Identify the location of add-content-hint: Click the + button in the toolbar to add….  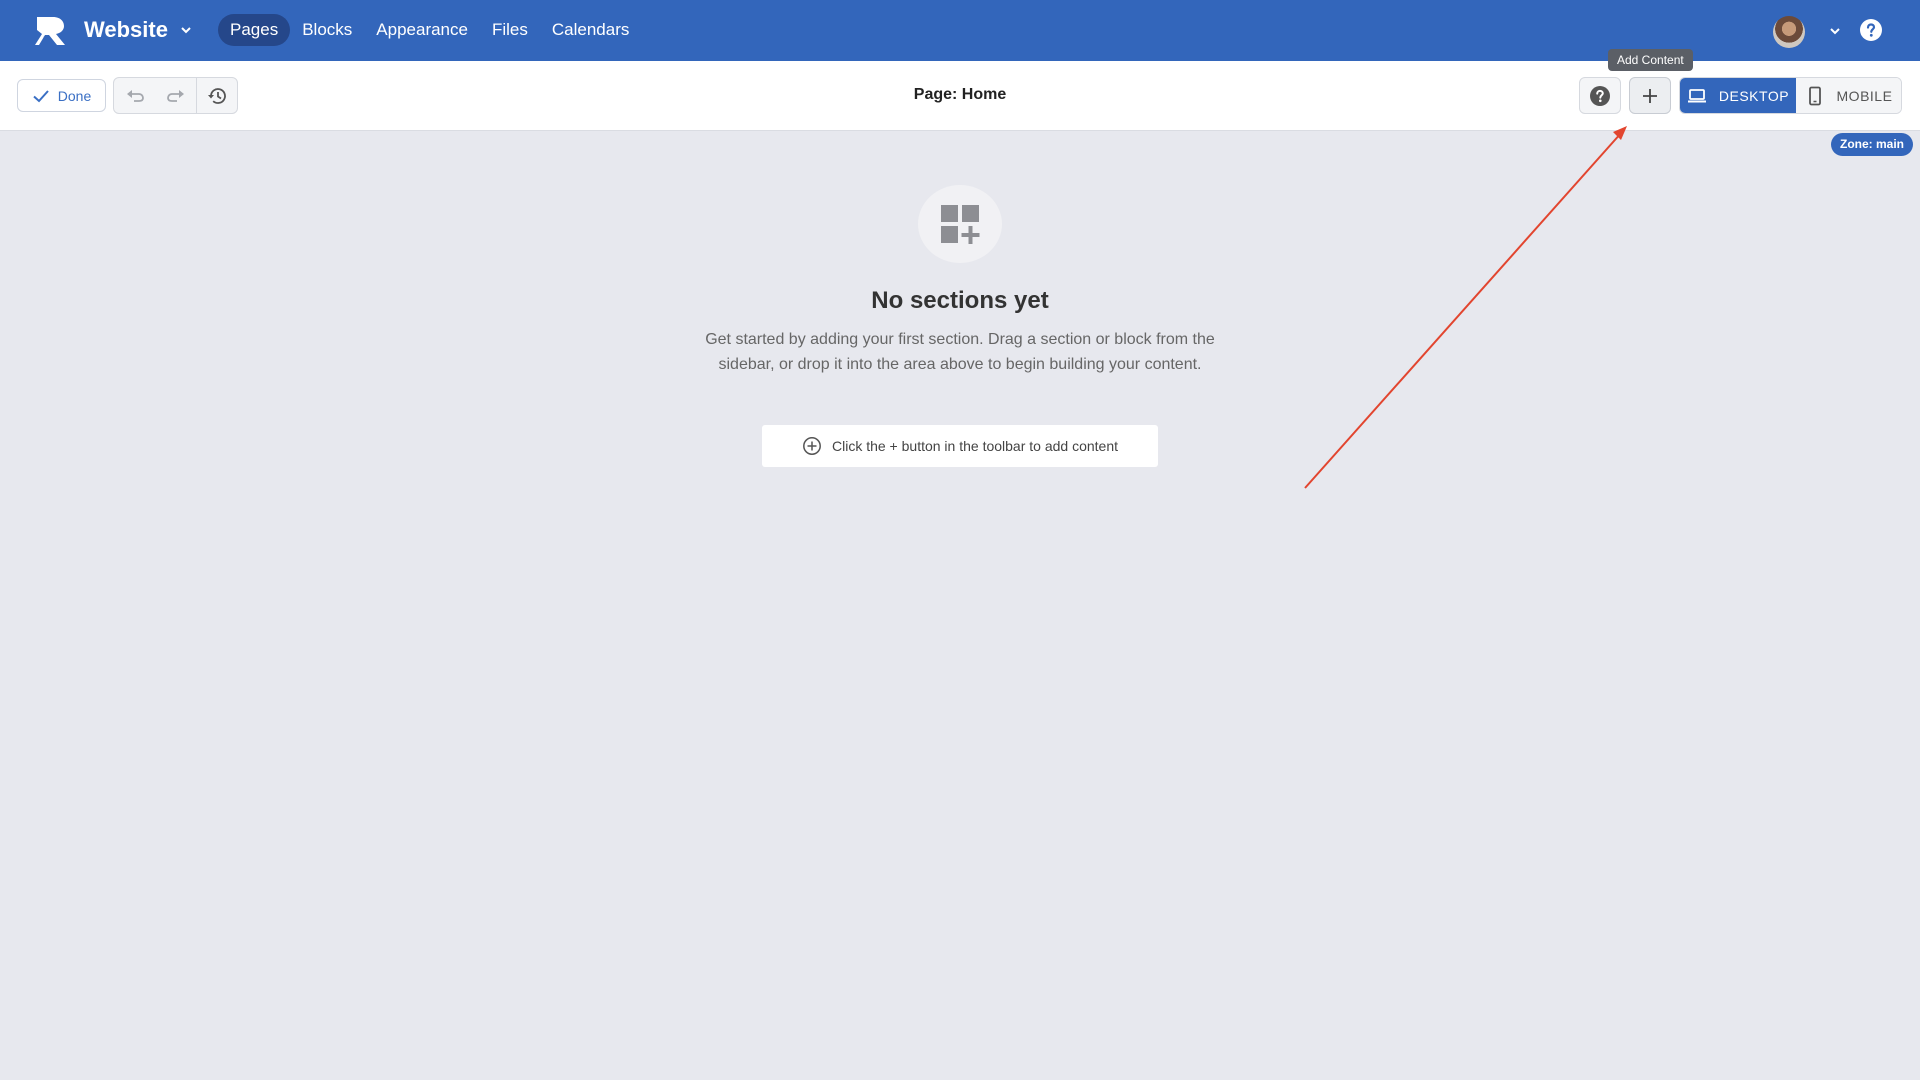
(960, 446).